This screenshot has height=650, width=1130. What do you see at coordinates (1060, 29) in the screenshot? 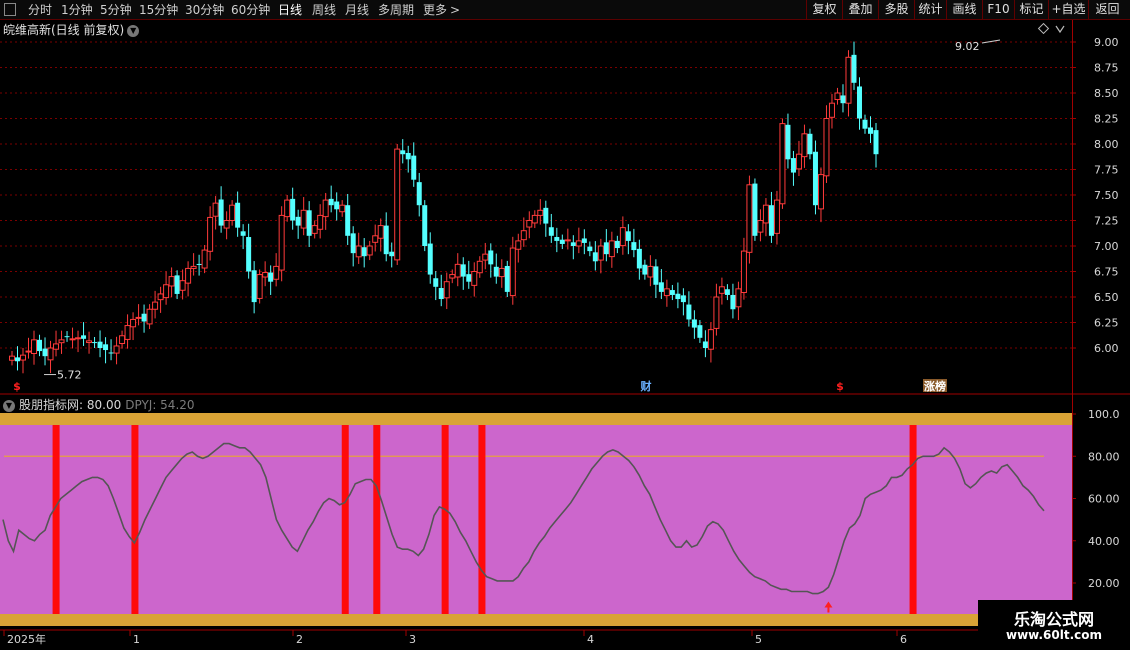
I see `chevron-down-icon` at bounding box center [1060, 29].